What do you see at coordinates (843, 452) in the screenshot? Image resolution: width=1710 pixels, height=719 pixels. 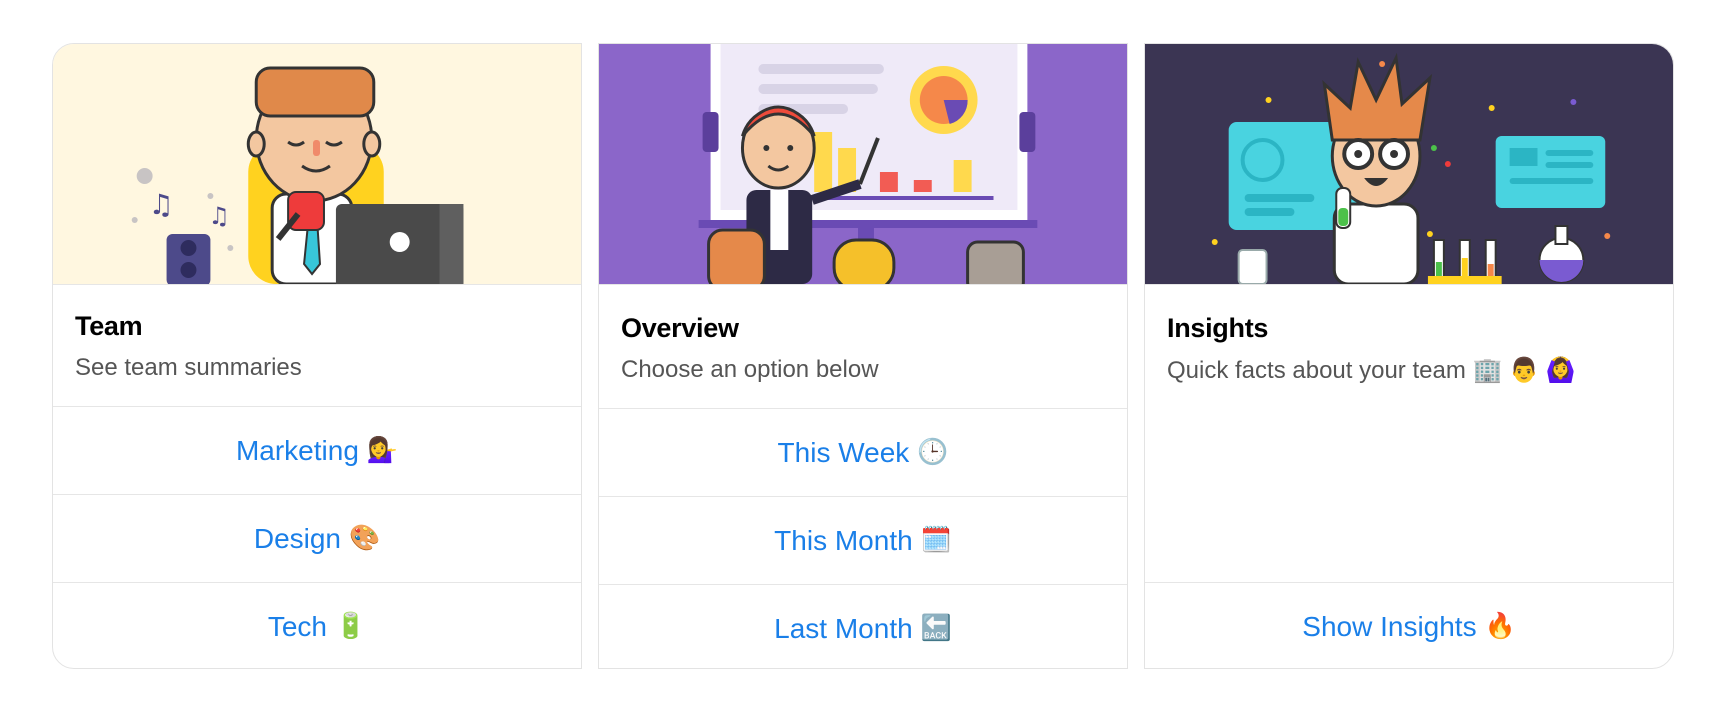 I see `button-label: This Week` at bounding box center [843, 452].